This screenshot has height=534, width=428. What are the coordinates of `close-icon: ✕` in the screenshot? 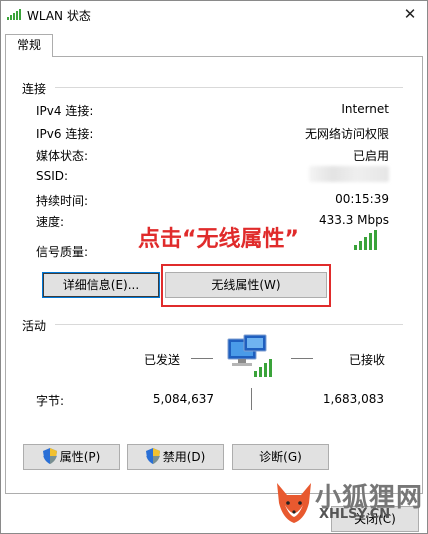 It's located at (410, 14).